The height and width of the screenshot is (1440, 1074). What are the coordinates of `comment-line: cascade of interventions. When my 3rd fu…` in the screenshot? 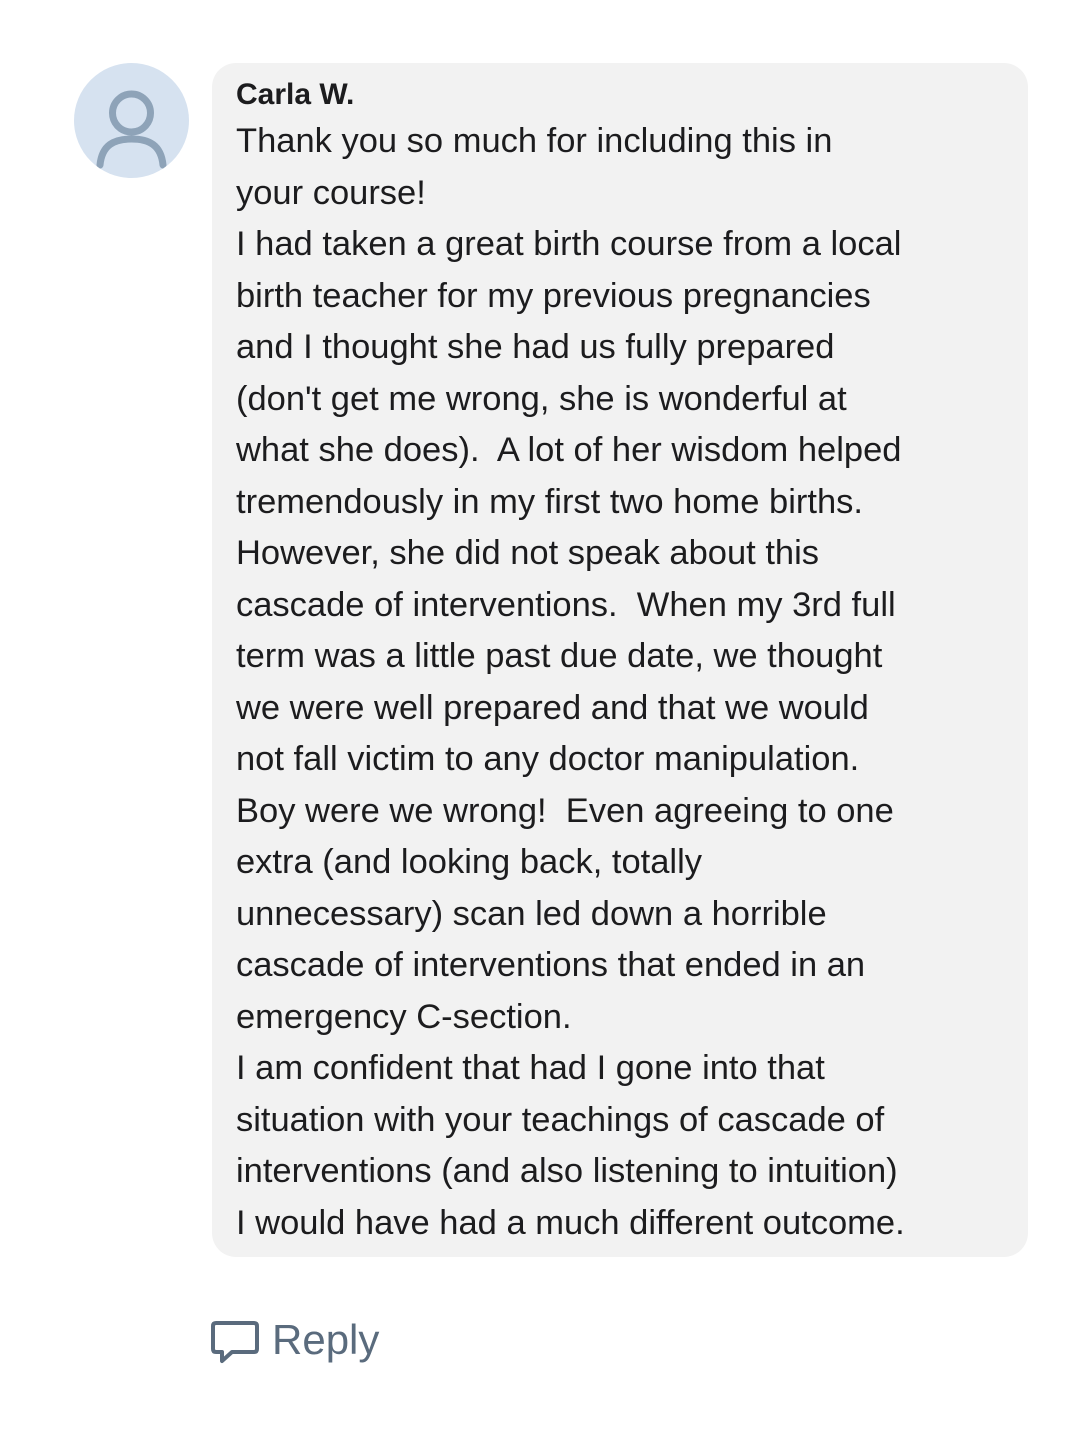 It's located at (566, 604).